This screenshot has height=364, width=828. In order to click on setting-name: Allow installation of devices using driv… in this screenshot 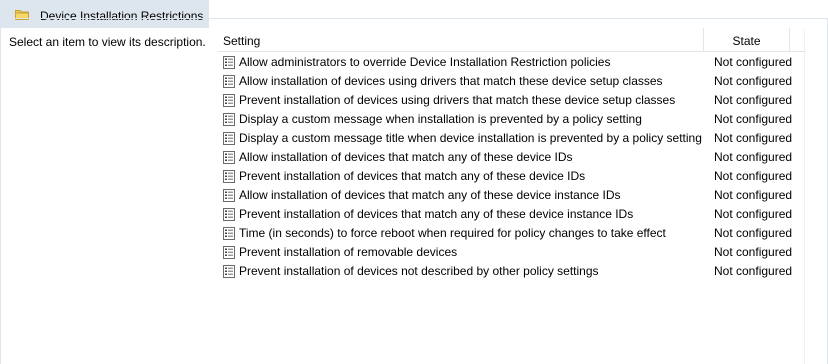, I will do `click(451, 81)`.